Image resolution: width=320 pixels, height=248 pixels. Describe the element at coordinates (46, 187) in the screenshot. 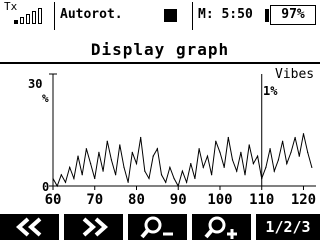

I see `y-min-label: 0` at that location.